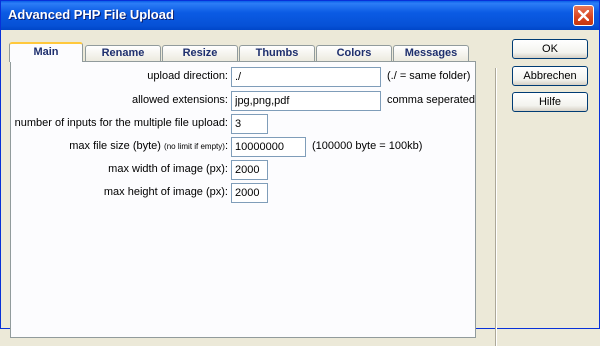  I want to click on tab-main: Main, so click(46, 52).